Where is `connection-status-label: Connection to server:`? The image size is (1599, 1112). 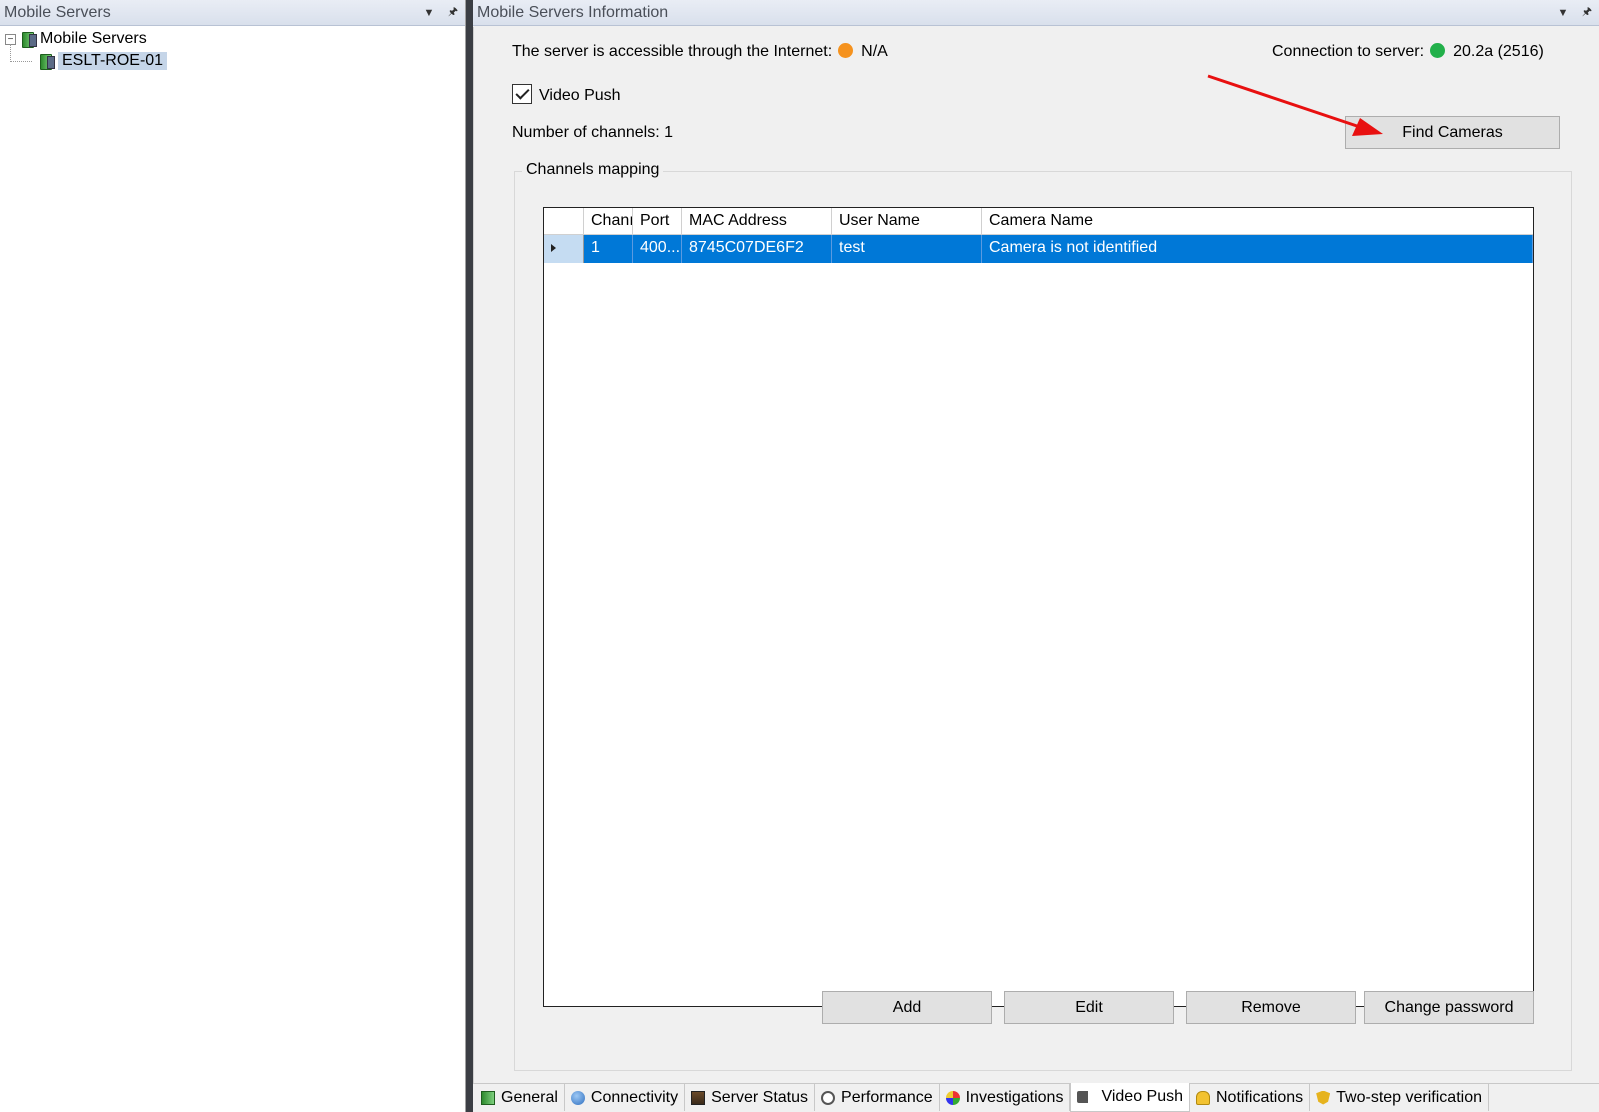 connection-status-label: Connection to server: is located at coordinates (1348, 51).